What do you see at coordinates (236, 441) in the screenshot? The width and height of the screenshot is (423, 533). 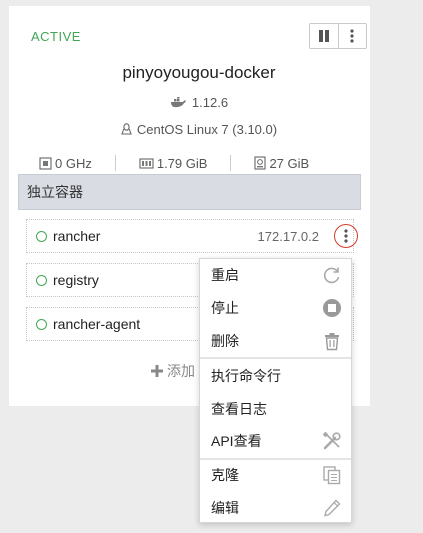 I see `menu-item-label: API查看` at bounding box center [236, 441].